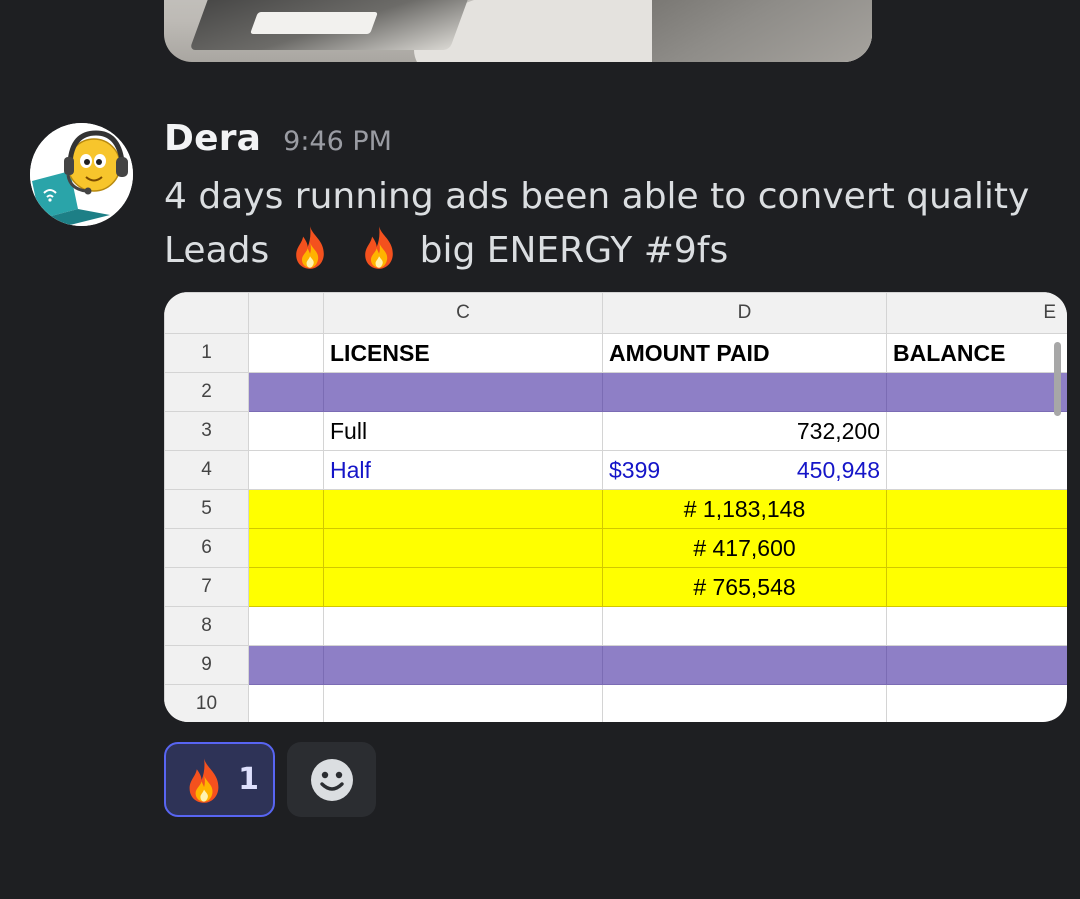  Describe the element at coordinates (518, 31) in the screenshot. I see `previous-image-attachment` at that location.